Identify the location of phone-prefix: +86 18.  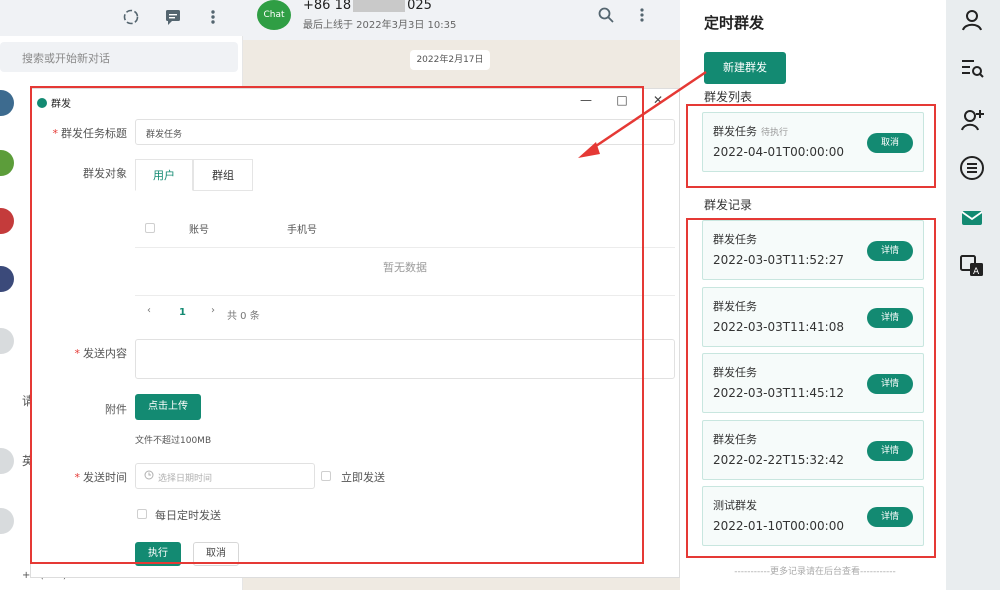
(327, 6).